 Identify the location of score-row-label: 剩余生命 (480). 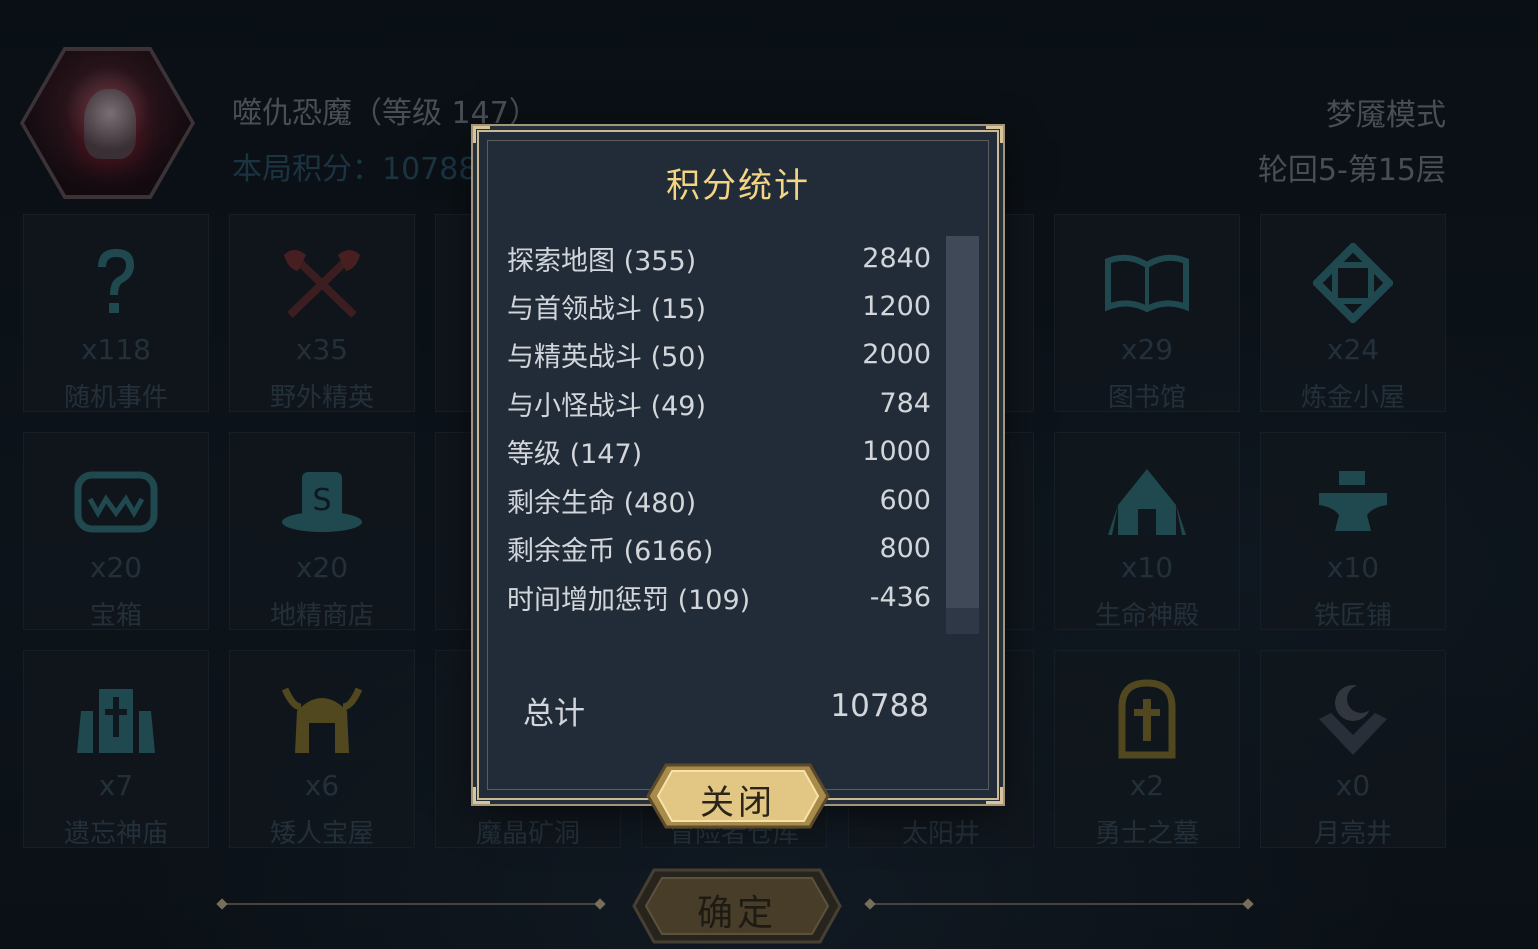
(602, 503).